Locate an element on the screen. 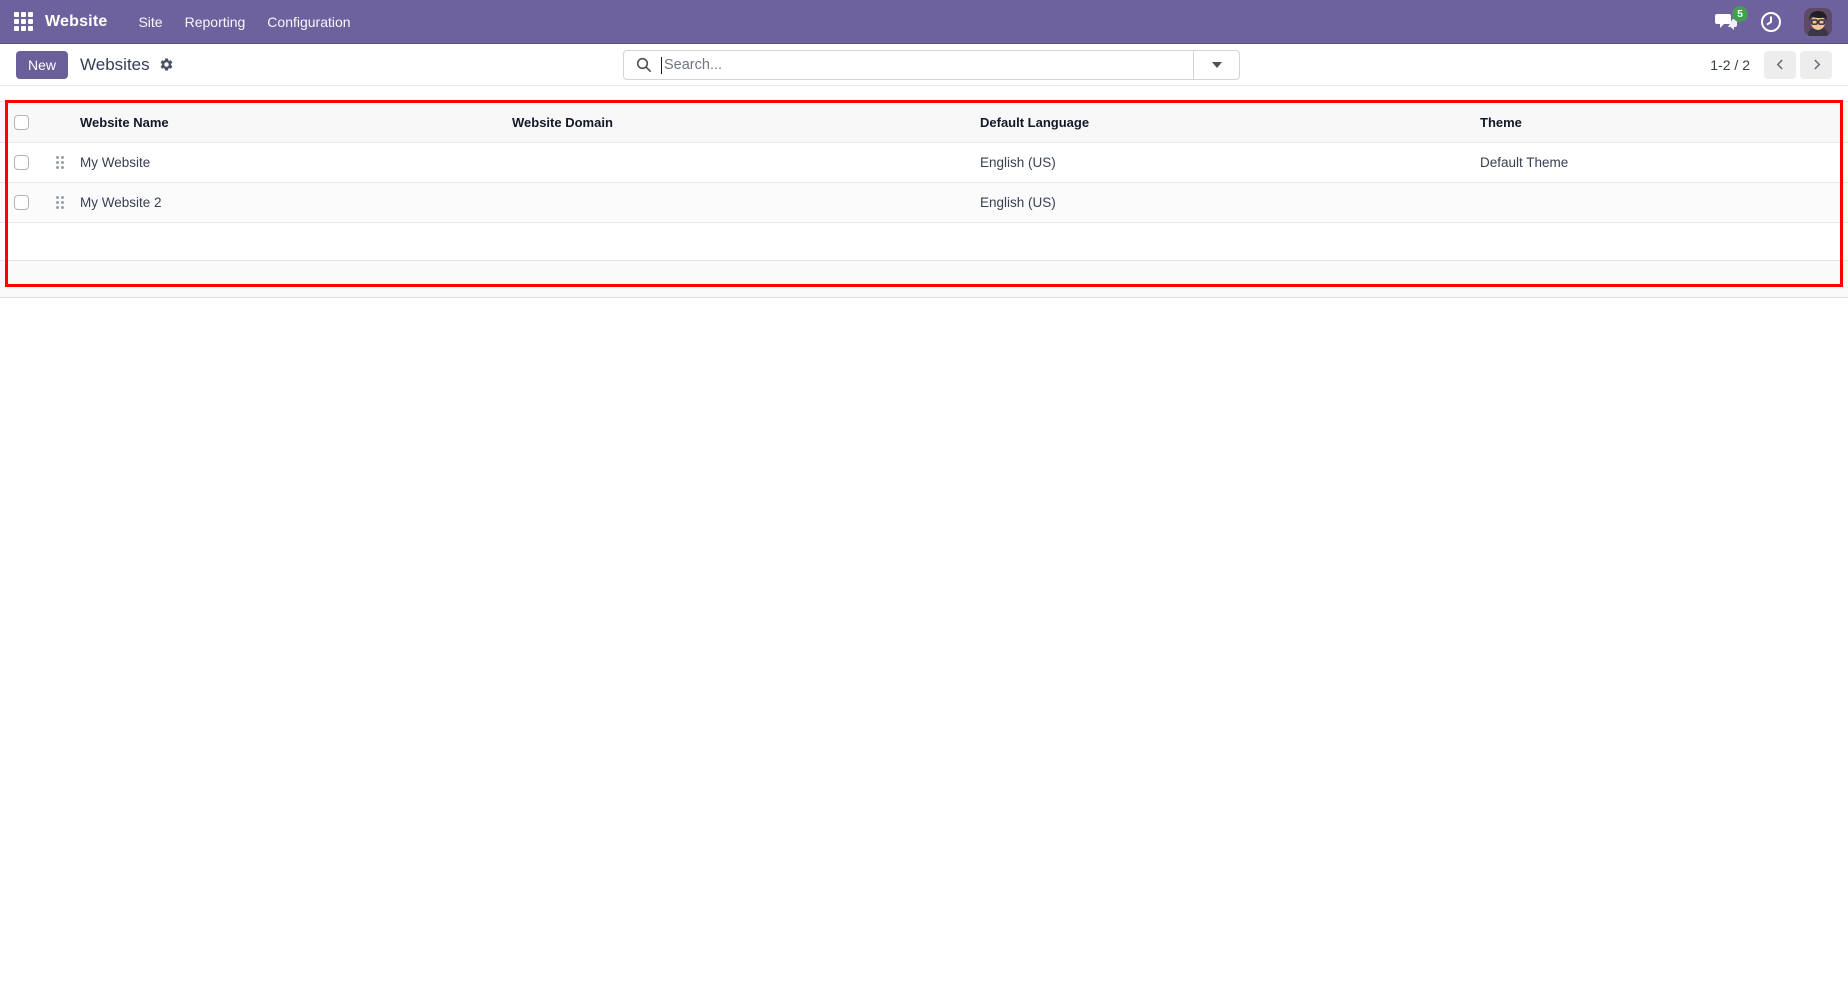 Image resolution: width=1848 pixels, height=984 pixels. breadcrumb-title: Websites is located at coordinates (115, 64).